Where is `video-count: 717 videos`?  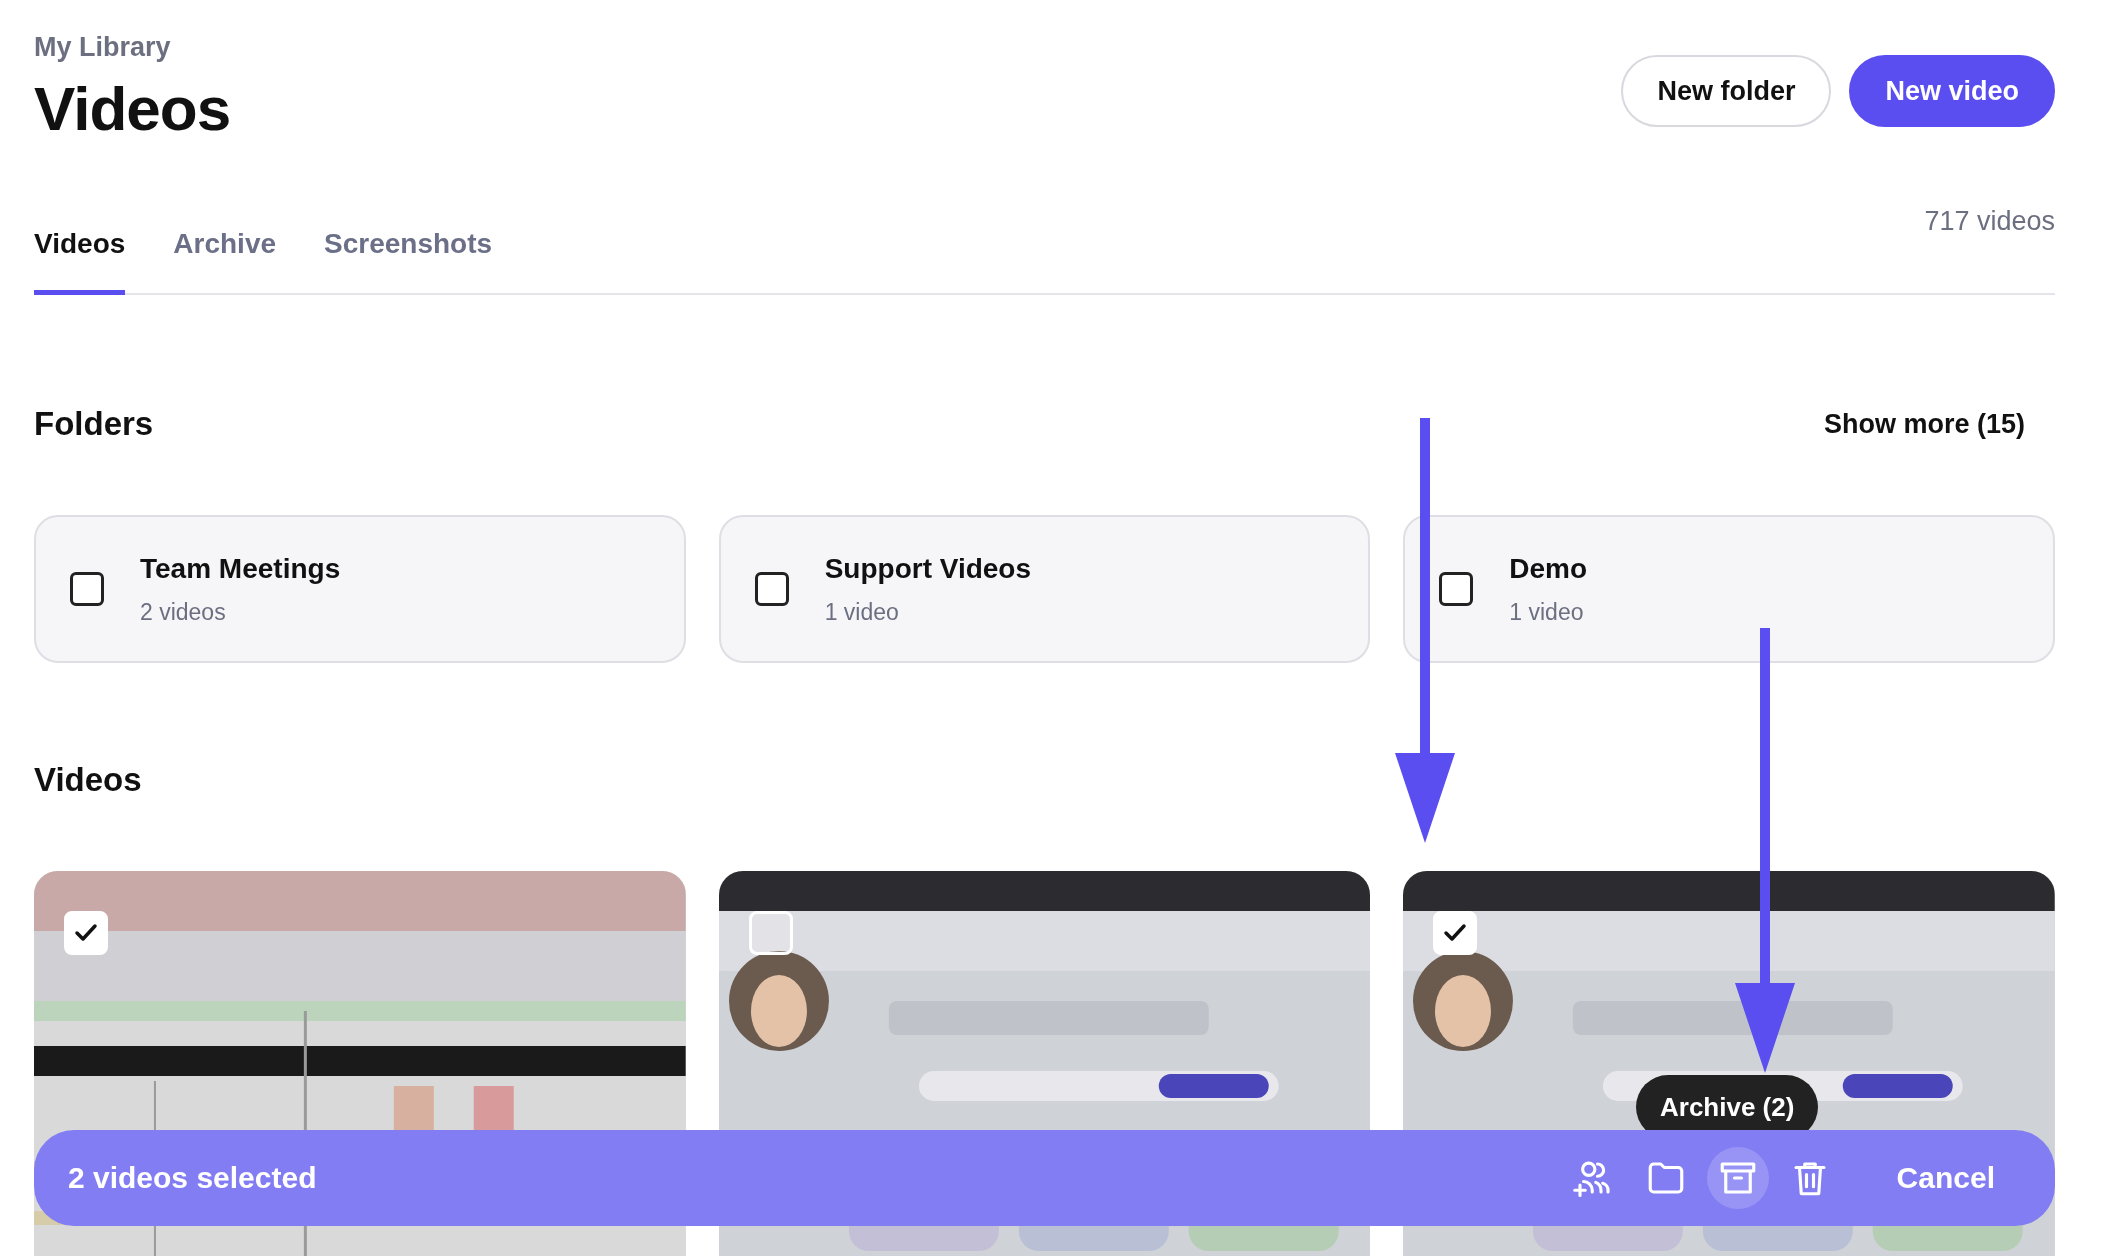
video-count: 717 videos is located at coordinates (1989, 222).